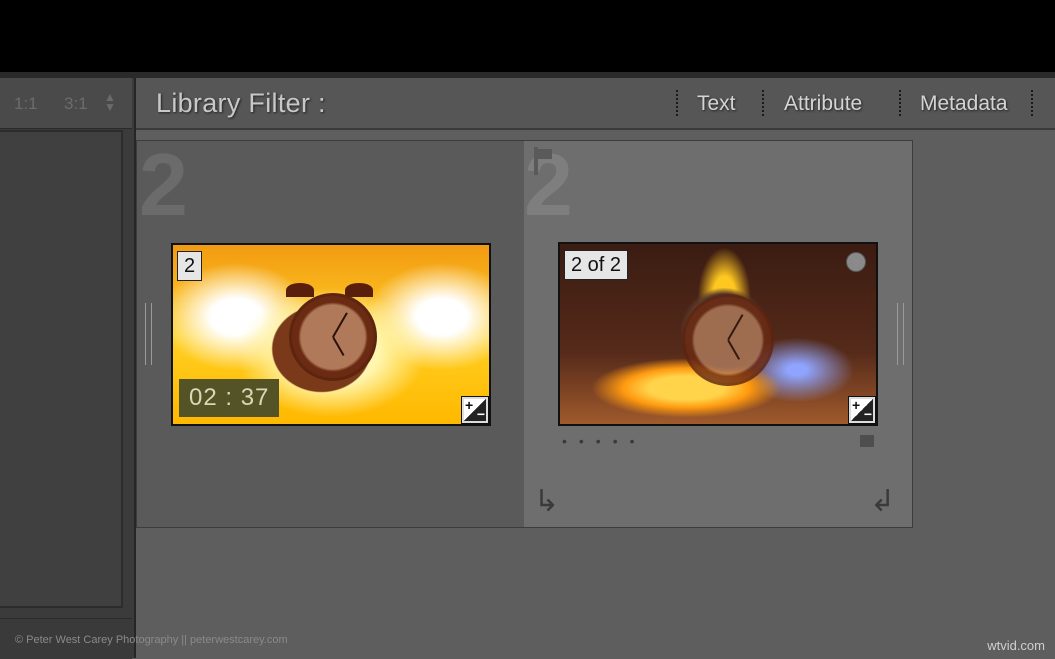 The image size is (1055, 659). What do you see at coordinates (229, 398) in the screenshot?
I see `video-duration: 02 : 37` at bounding box center [229, 398].